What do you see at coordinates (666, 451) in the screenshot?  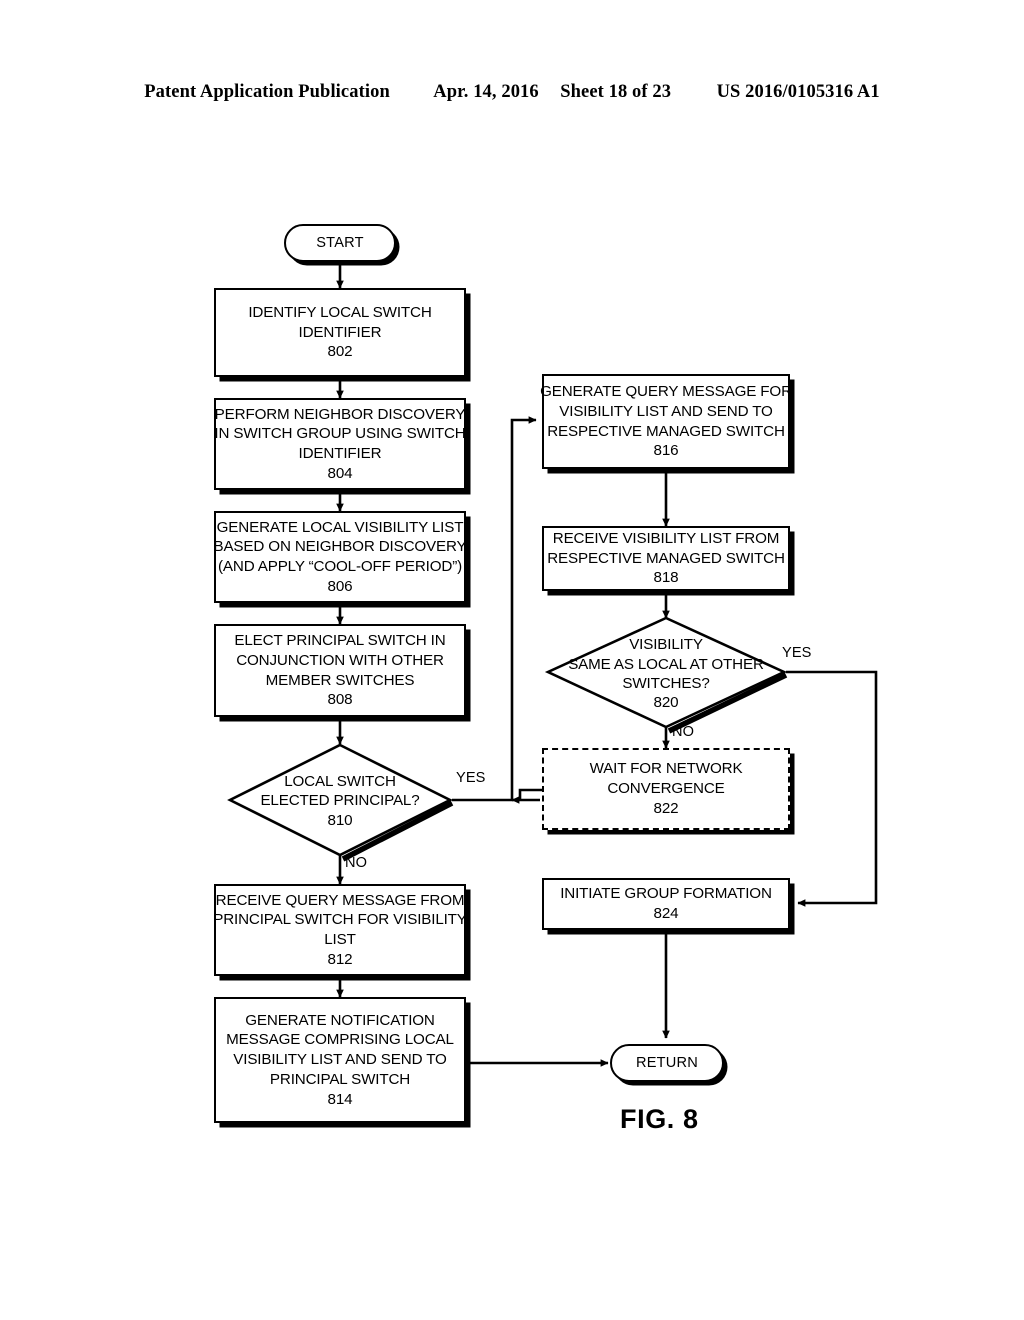 I see `node-816-ref: 816` at bounding box center [666, 451].